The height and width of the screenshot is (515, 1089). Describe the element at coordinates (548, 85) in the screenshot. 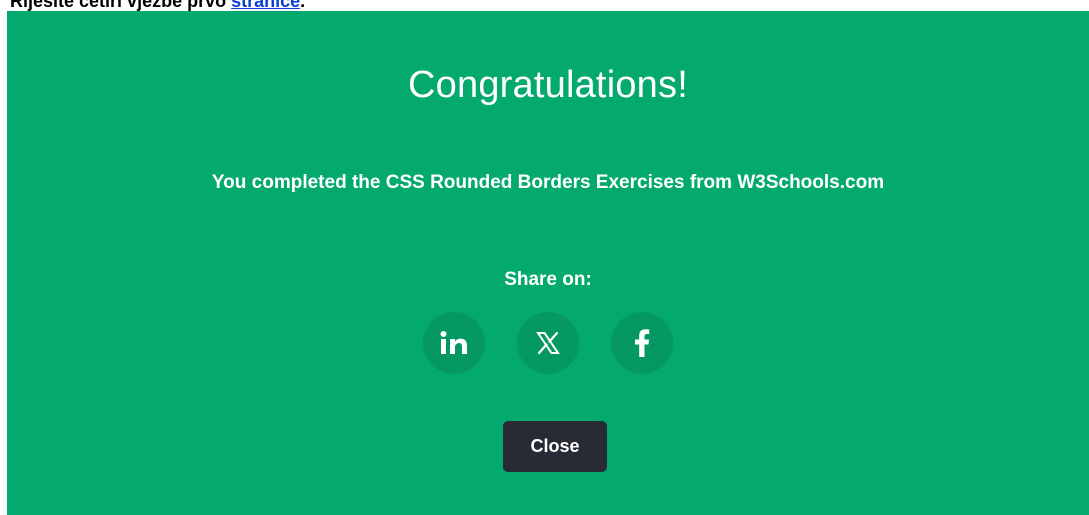

I see `modal-title: Congratulations!` at that location.